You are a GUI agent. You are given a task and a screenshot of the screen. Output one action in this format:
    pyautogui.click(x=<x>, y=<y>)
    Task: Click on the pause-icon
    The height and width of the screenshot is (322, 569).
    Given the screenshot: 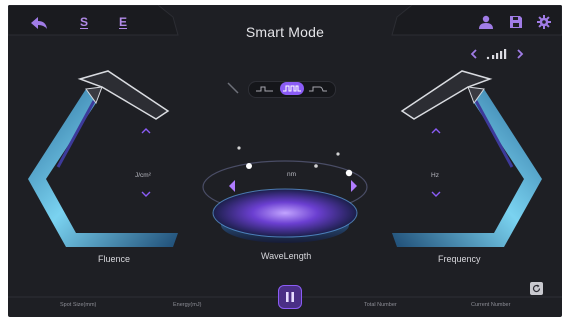 What is the action you would take?
    pyautogui.click(x=290, y=297)
    